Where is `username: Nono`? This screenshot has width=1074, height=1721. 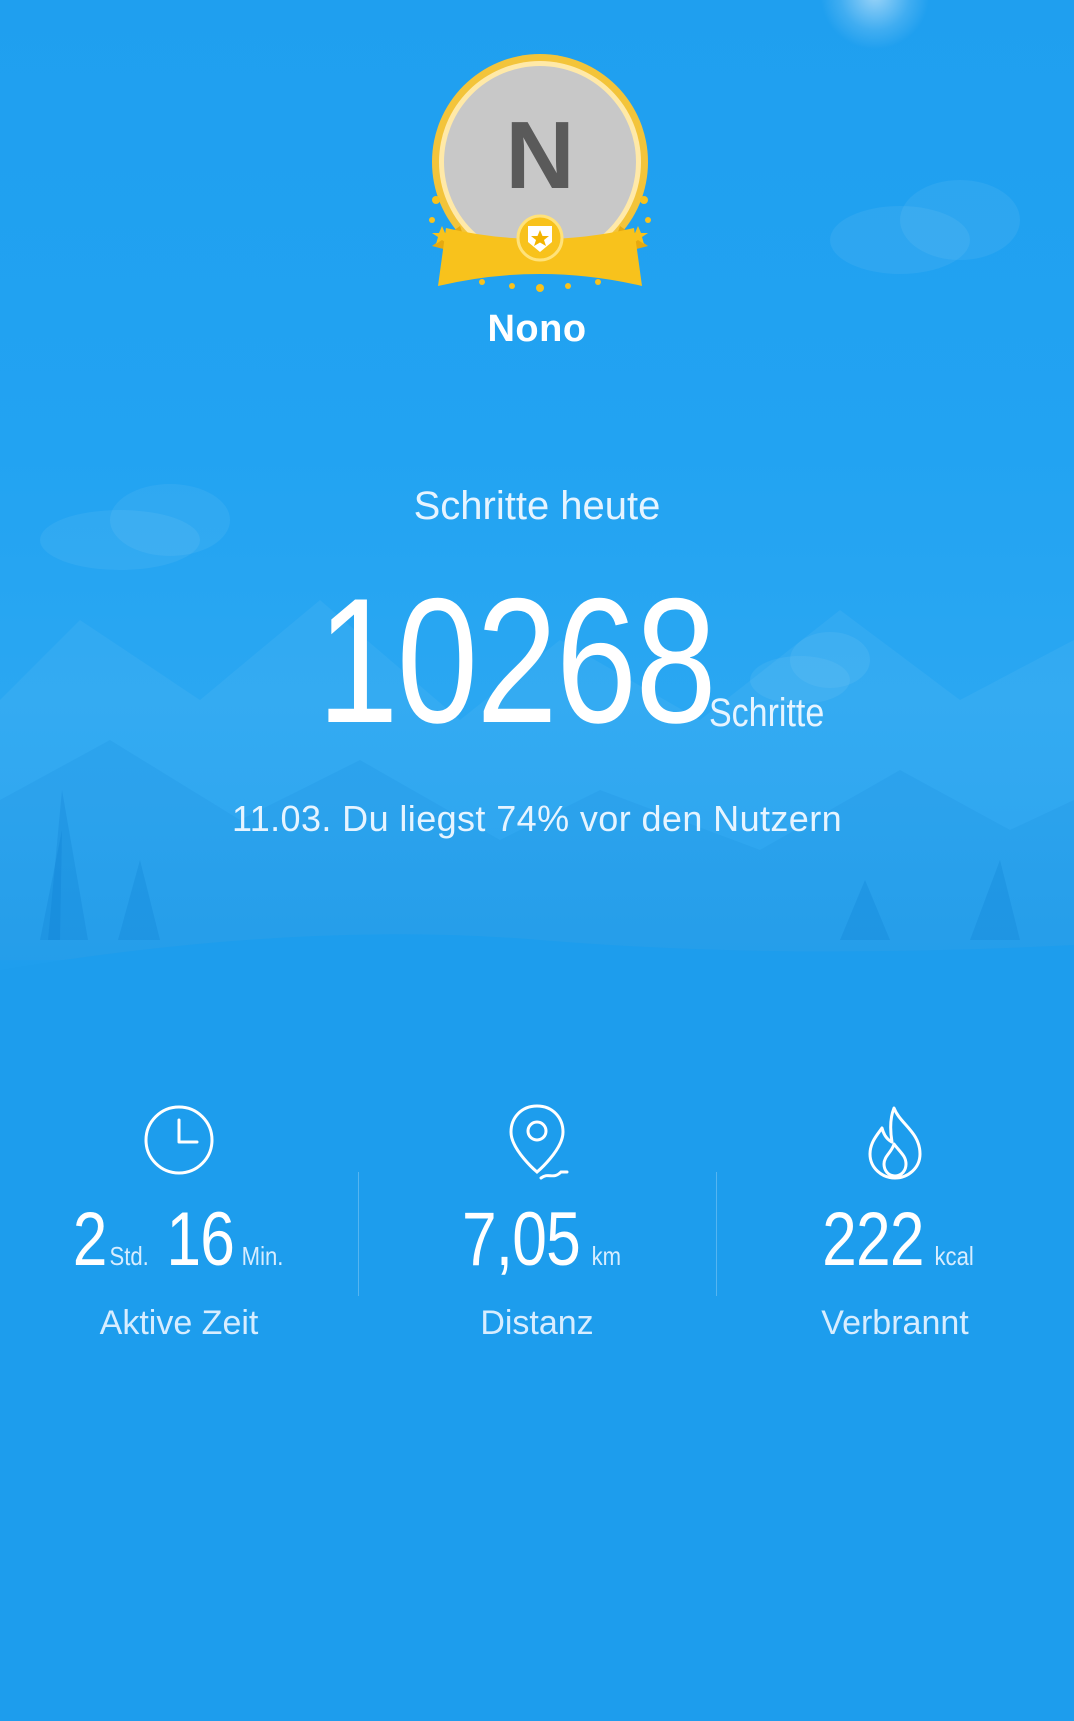 username: Nono is located at coordinates (537, 329).